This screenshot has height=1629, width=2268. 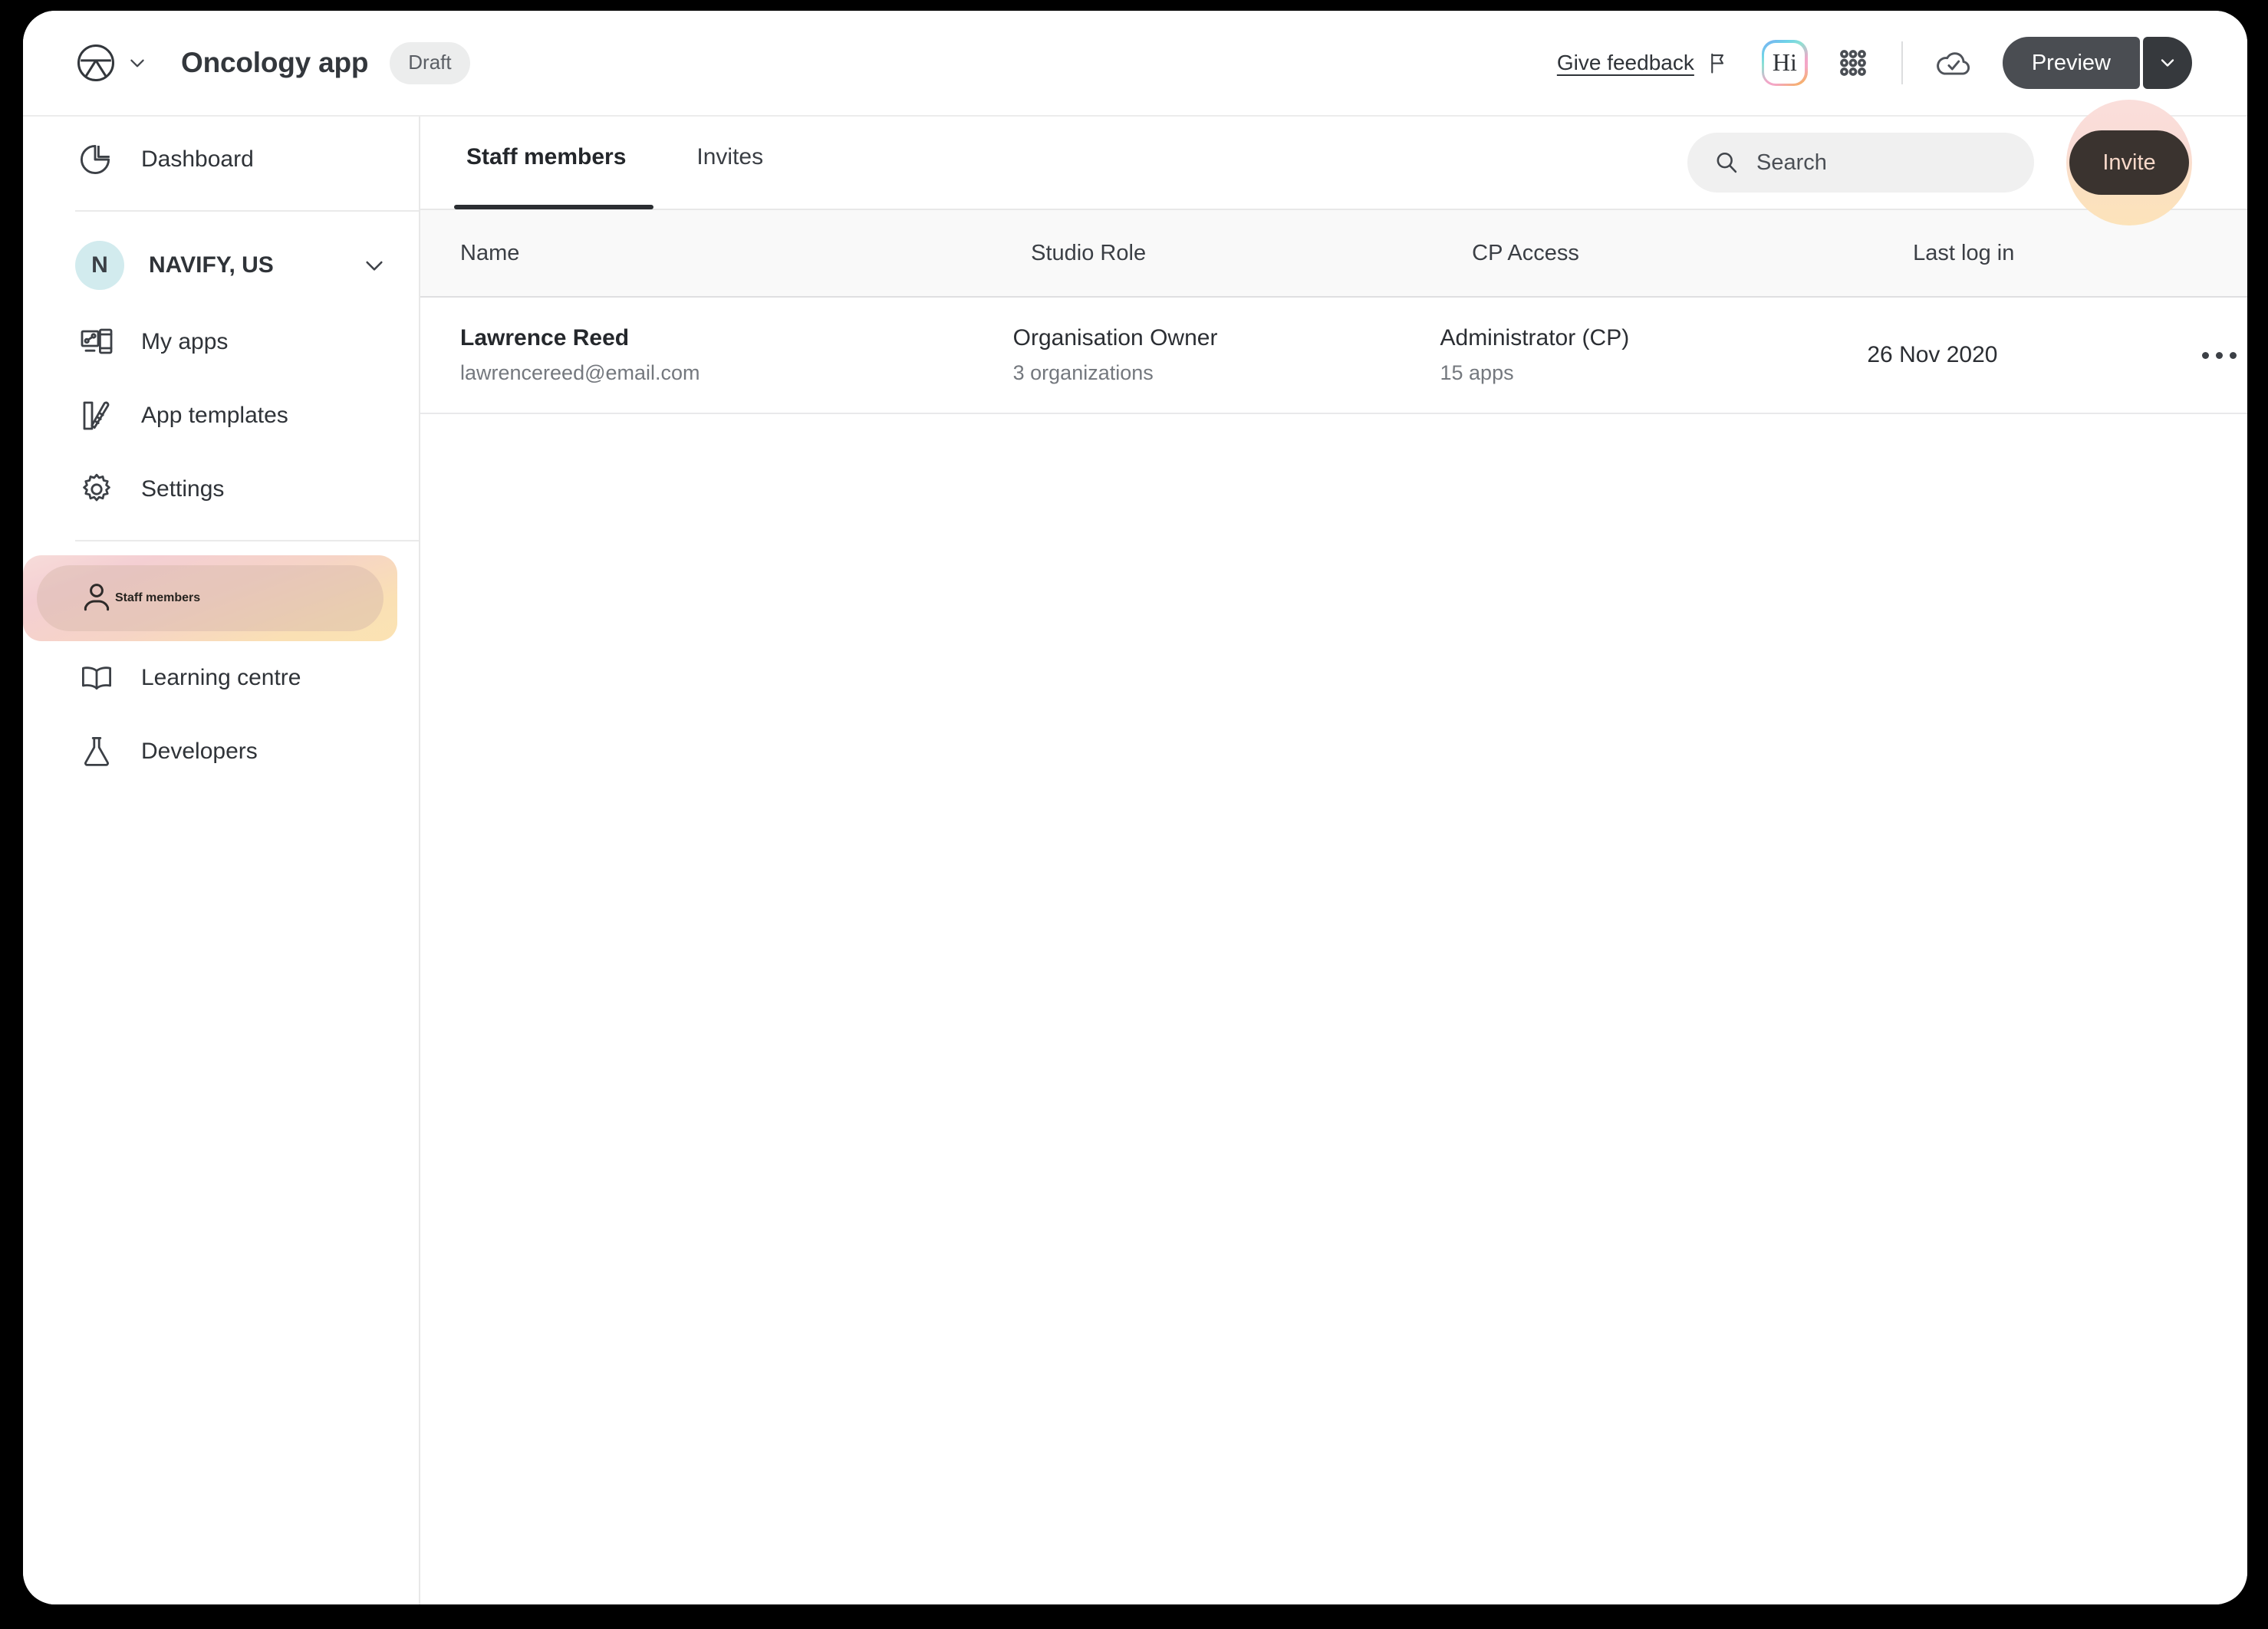 I want to click on roche-circle-logo-icon, so click(x=96, y=63).